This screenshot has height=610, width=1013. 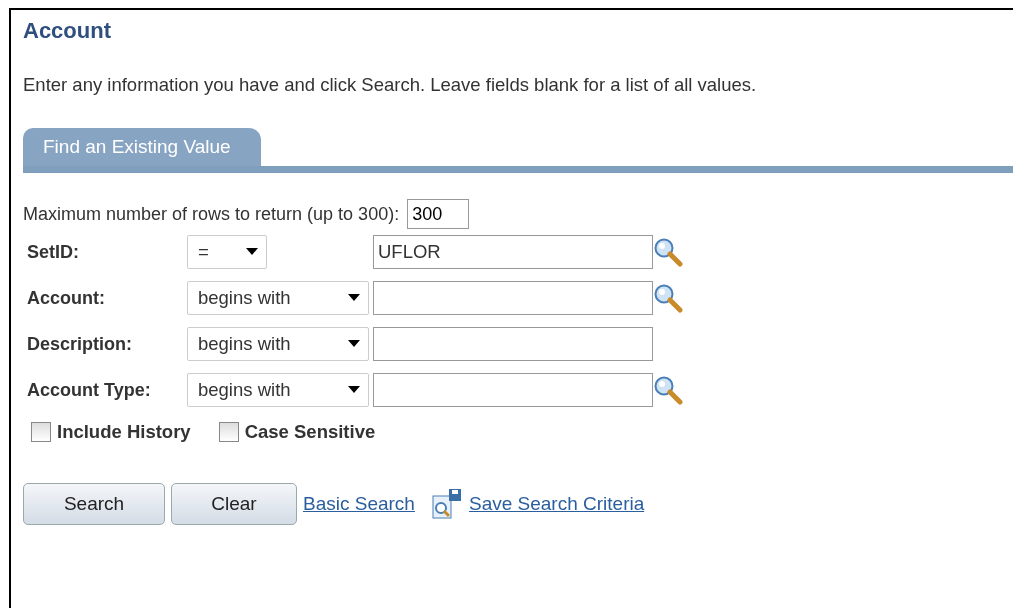 What do you see at coordinates (66, 298) in the screenshot?
I see `field-label: Account:` at bounding box center [66, 298].